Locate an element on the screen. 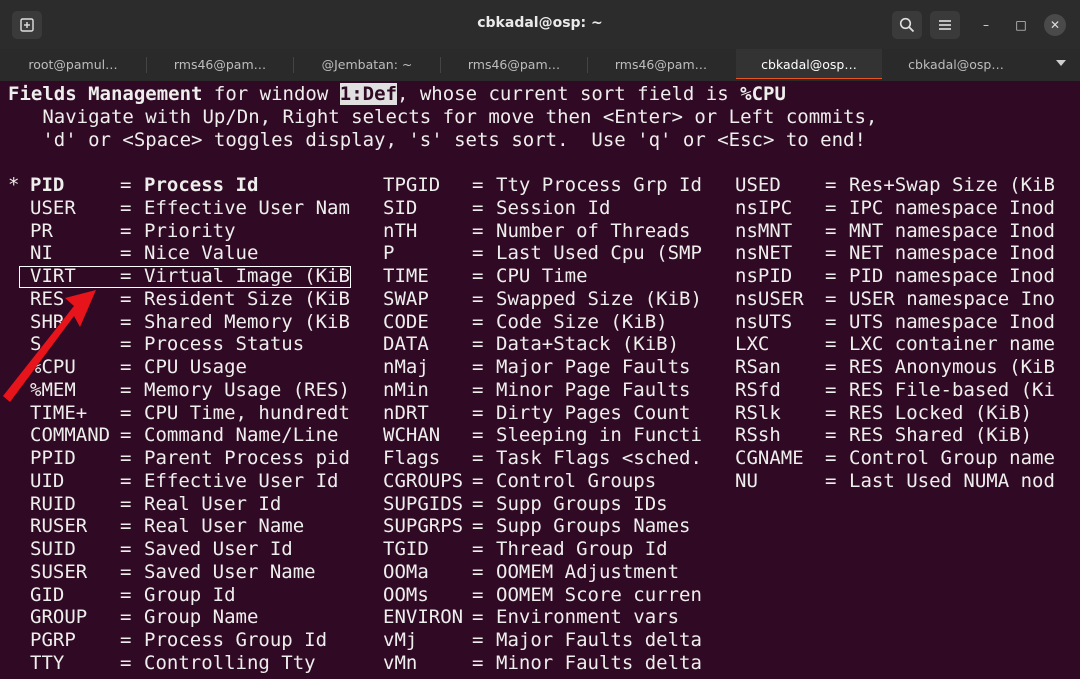  search-button is located at coordinates (907, 25).